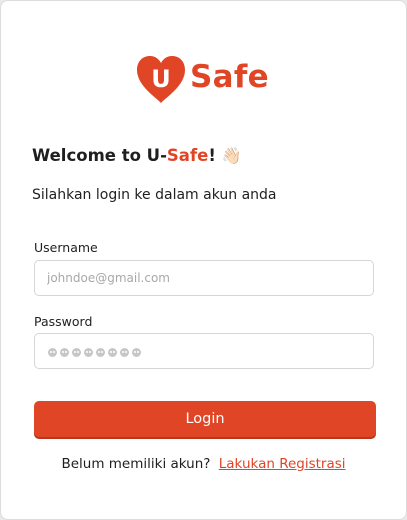 The image size is (407, 520). I want to click on register-prompt-row: Belum memiliki akun? Lakukan Registrasi, so click(203, 464).